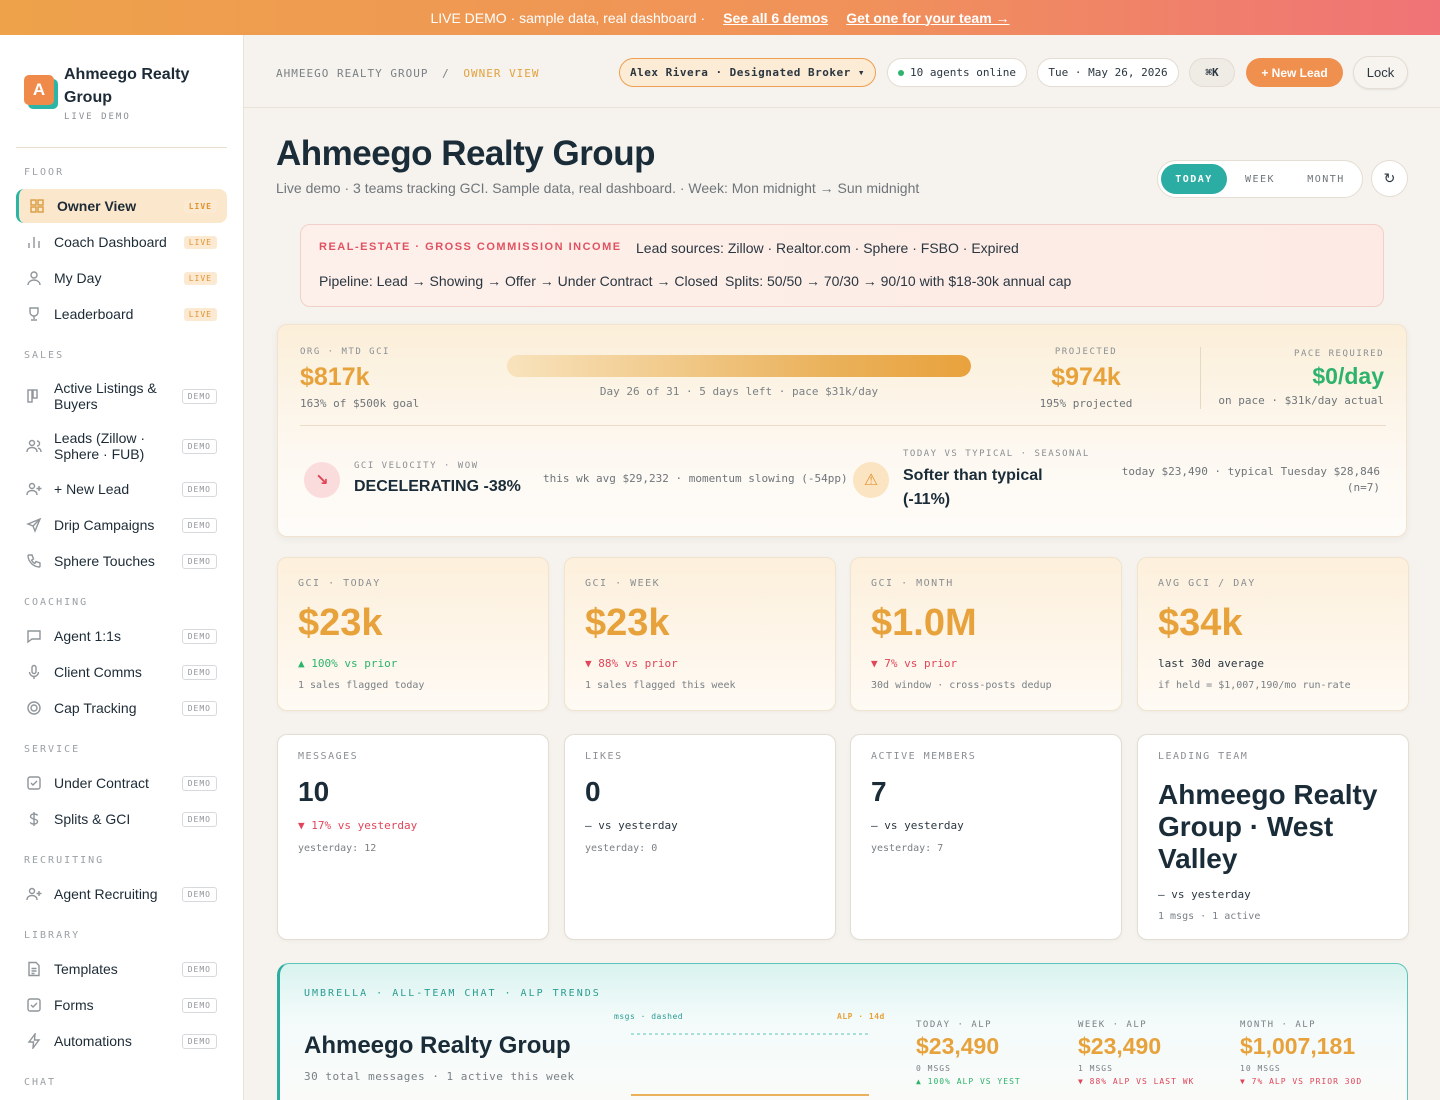 The width and height of the screenshot is (1440, 1100). What do you see at coordinates (1086, 377) in the screenshot?
I see `projected-value: $974k` at bounding box center [1086, 377].